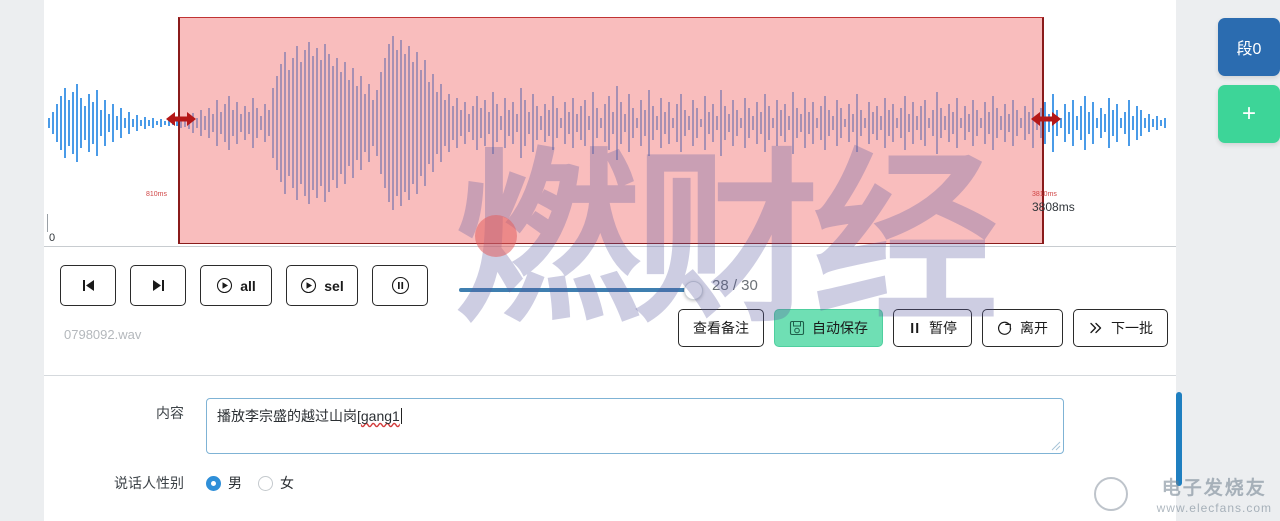  What do you see at coordinates (1179, 439) in the screenshot?
I see `form-scrollbar` at bounding box center [1179, 439].